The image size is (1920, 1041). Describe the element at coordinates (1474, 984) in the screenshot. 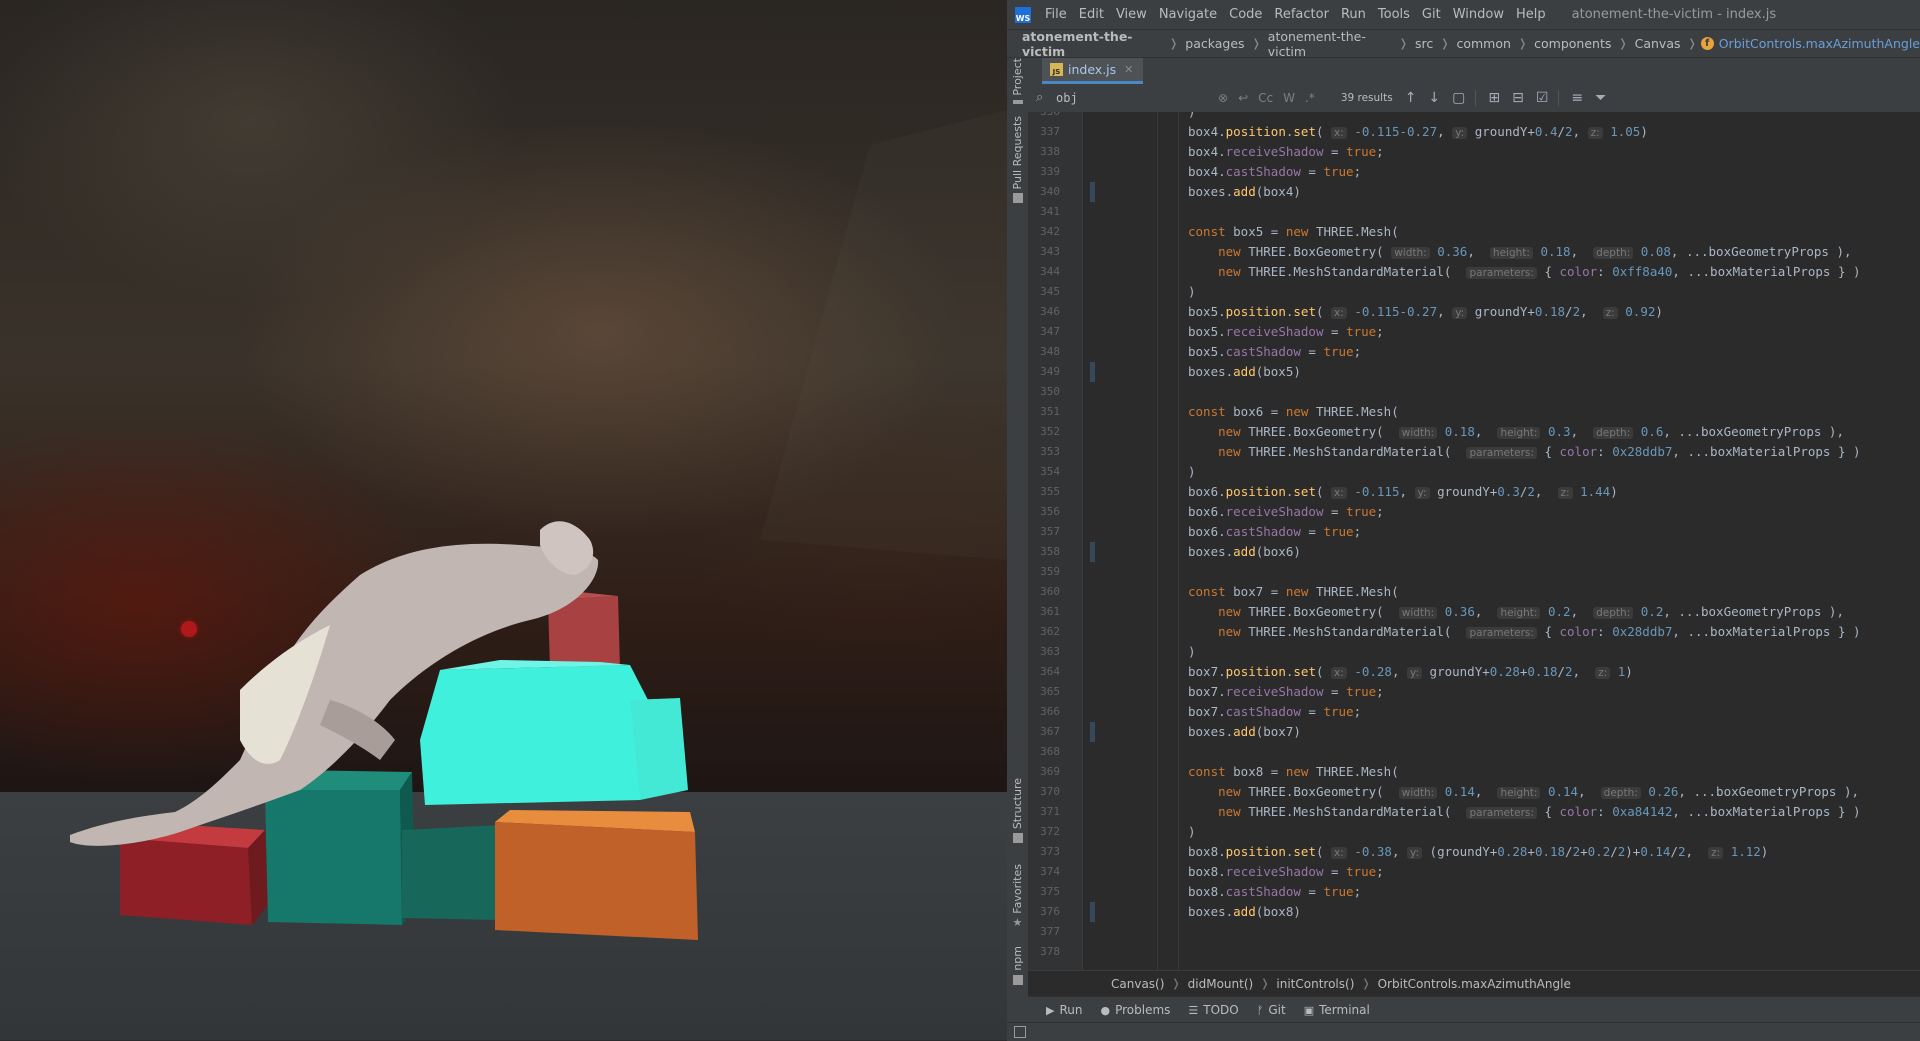

I see `code-crumb-property: OrbitControls.maxAzimuthAngle` at that location.